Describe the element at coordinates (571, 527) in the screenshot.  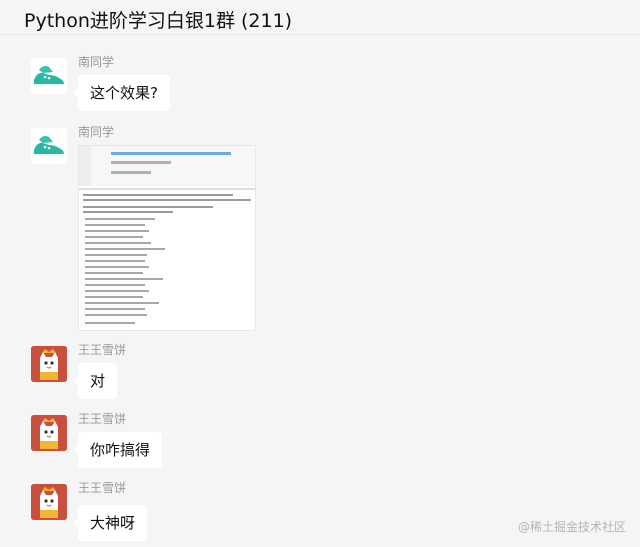
I see `watermark: @稀土掘金技术社区` at that location.